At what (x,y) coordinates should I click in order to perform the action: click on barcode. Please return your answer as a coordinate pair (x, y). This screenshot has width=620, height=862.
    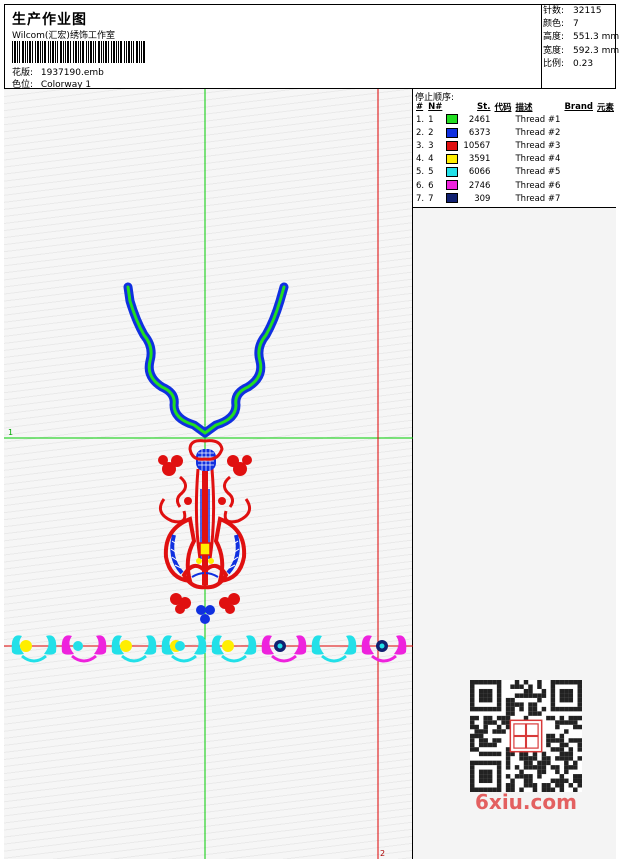
    Looking at the image, I should click on (79, 52).